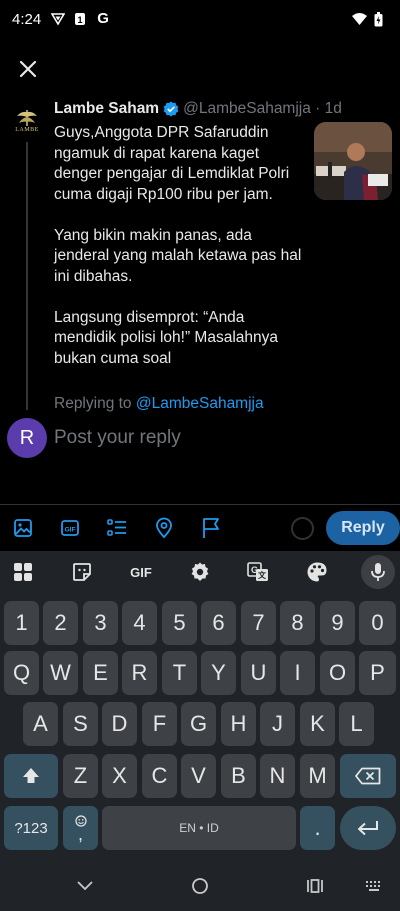  Describe the element at coordinates (211, 528) in the screenshot. I see `add-flag-button` at that location.